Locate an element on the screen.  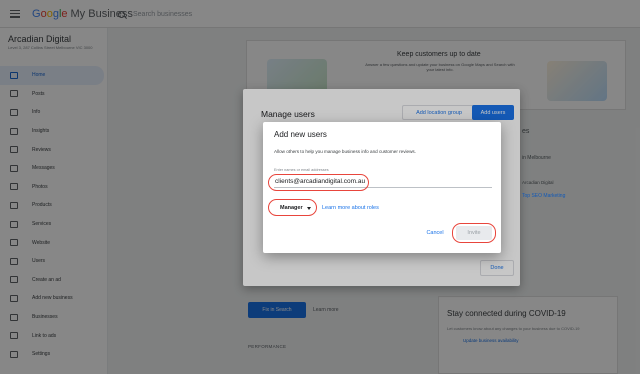
learn-roles-link: Learn more about roles is located at coordinates (350, 208).